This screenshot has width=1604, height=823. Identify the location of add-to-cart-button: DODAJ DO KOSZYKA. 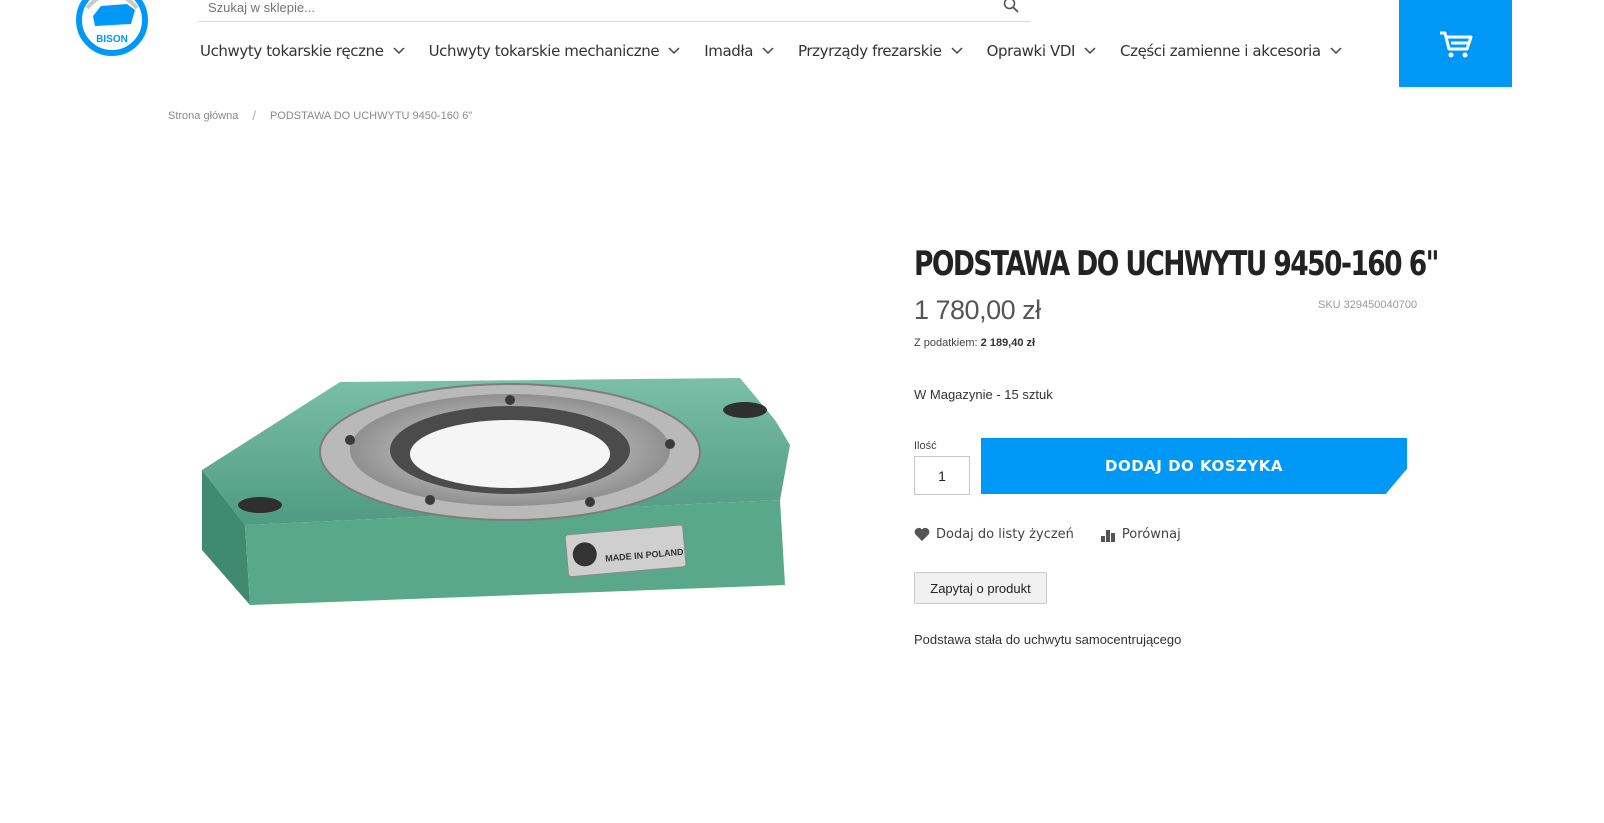
(1194, 466).